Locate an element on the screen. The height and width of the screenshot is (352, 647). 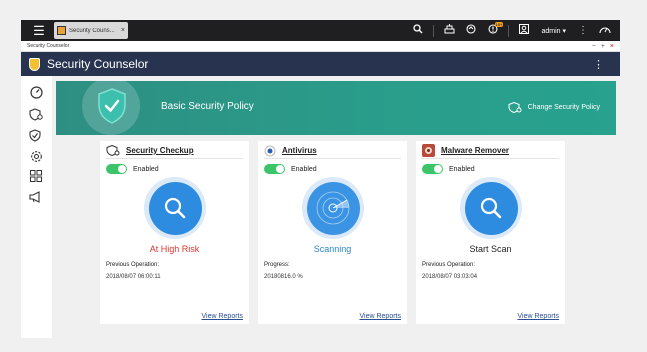
status-text: Scanning is located at coordinates (332, 249).